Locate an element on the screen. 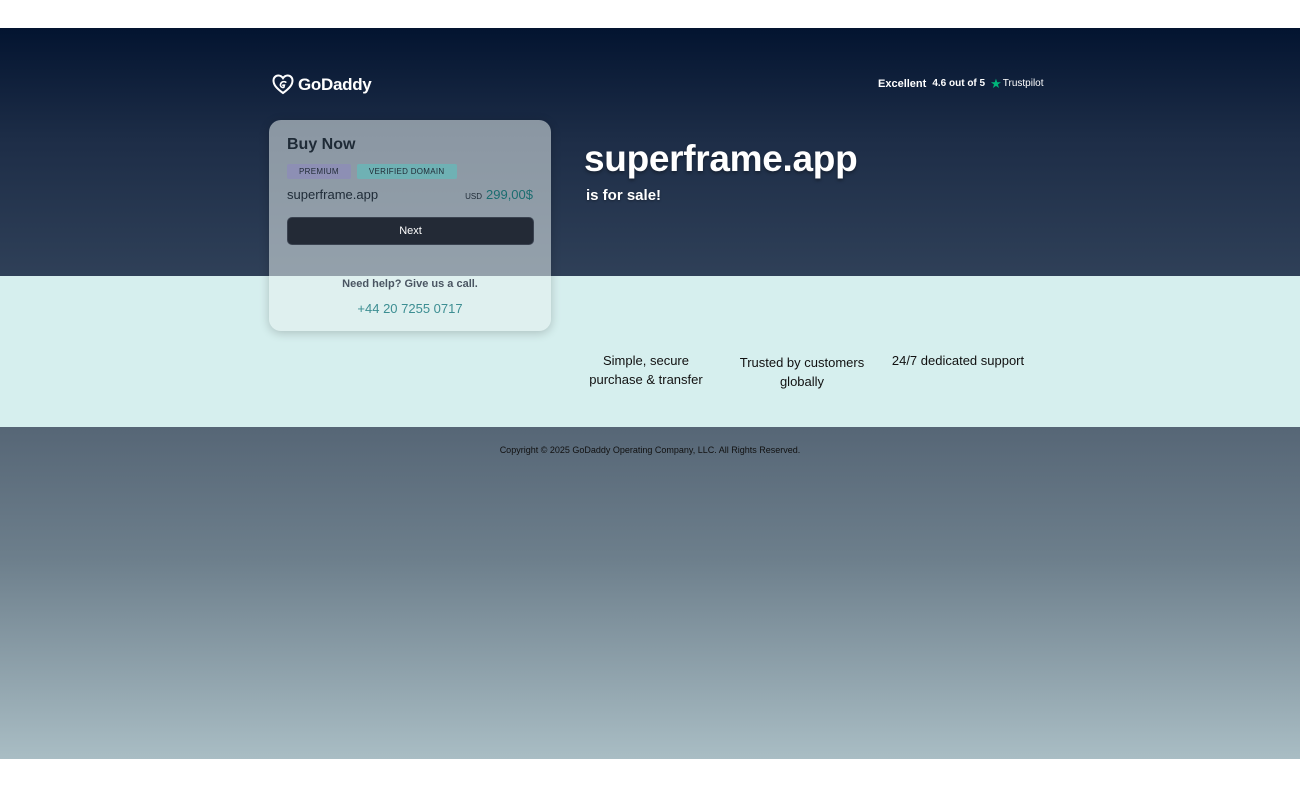 The height and width of the screenshot is (788, 1300). badge-row: PREMIUM VERIFIED DOMAIN is located at coordinates (372, 171).